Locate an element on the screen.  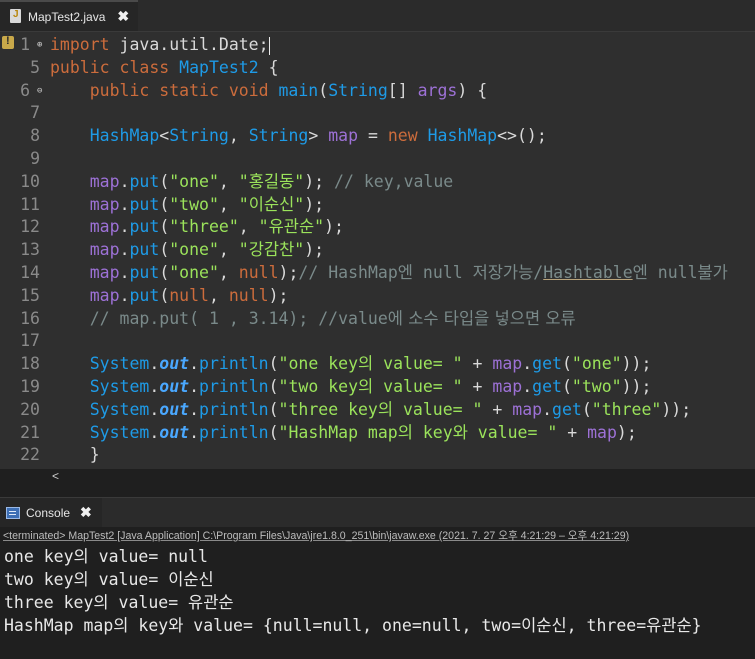
tab-title: MapTest2.java is located at coordinates (67, 16).